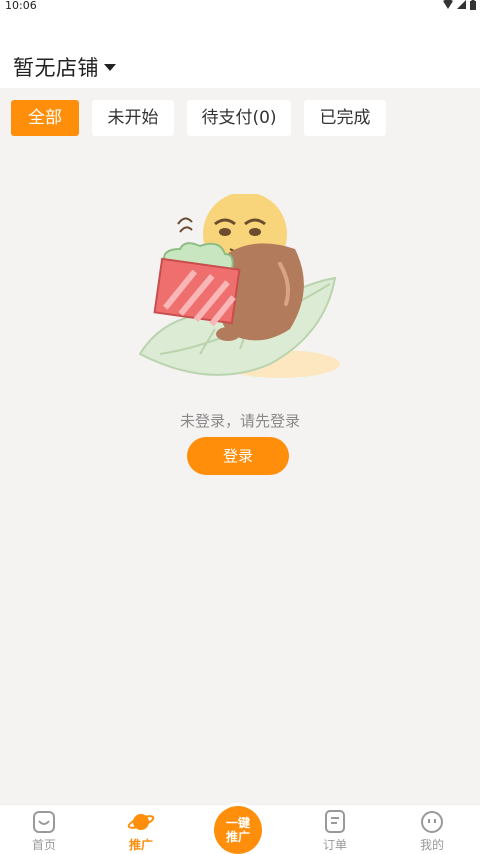  I want to click on status-bar: 10:06, so click(240, 7).